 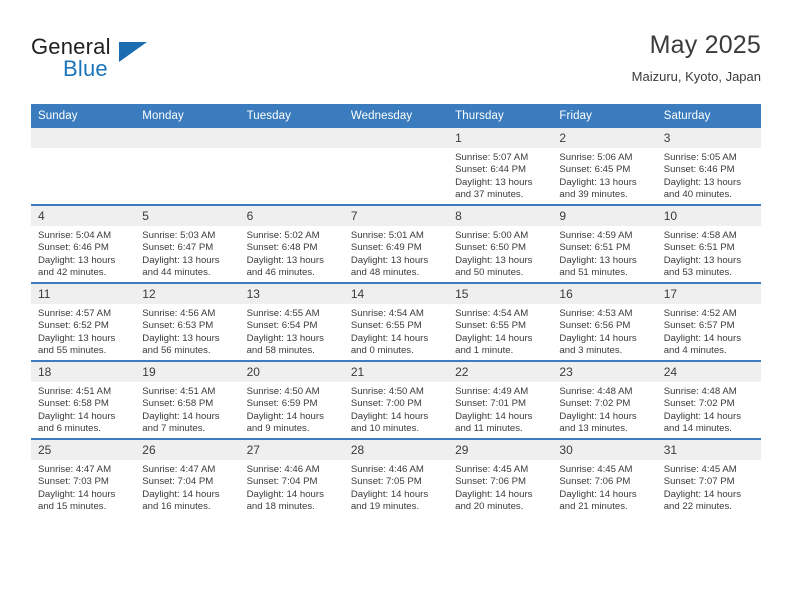 What do you see at coordinates (386, 404) in the screenshot?
I see `sunset-text: Sunset: 7:00 PM` at bounding box center [386, 404].